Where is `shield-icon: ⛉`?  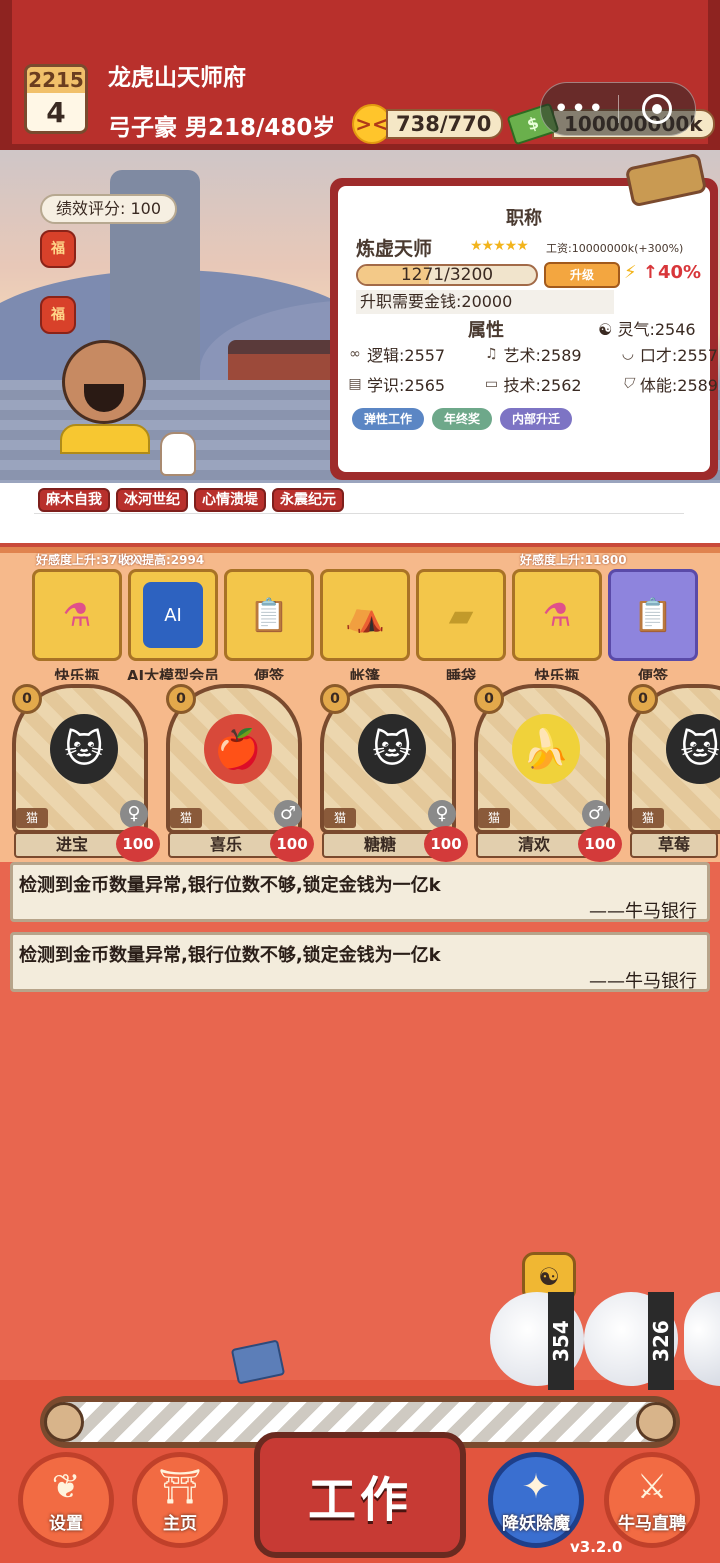
shield-icon: ⛉ is located at coordinates (628, 384).